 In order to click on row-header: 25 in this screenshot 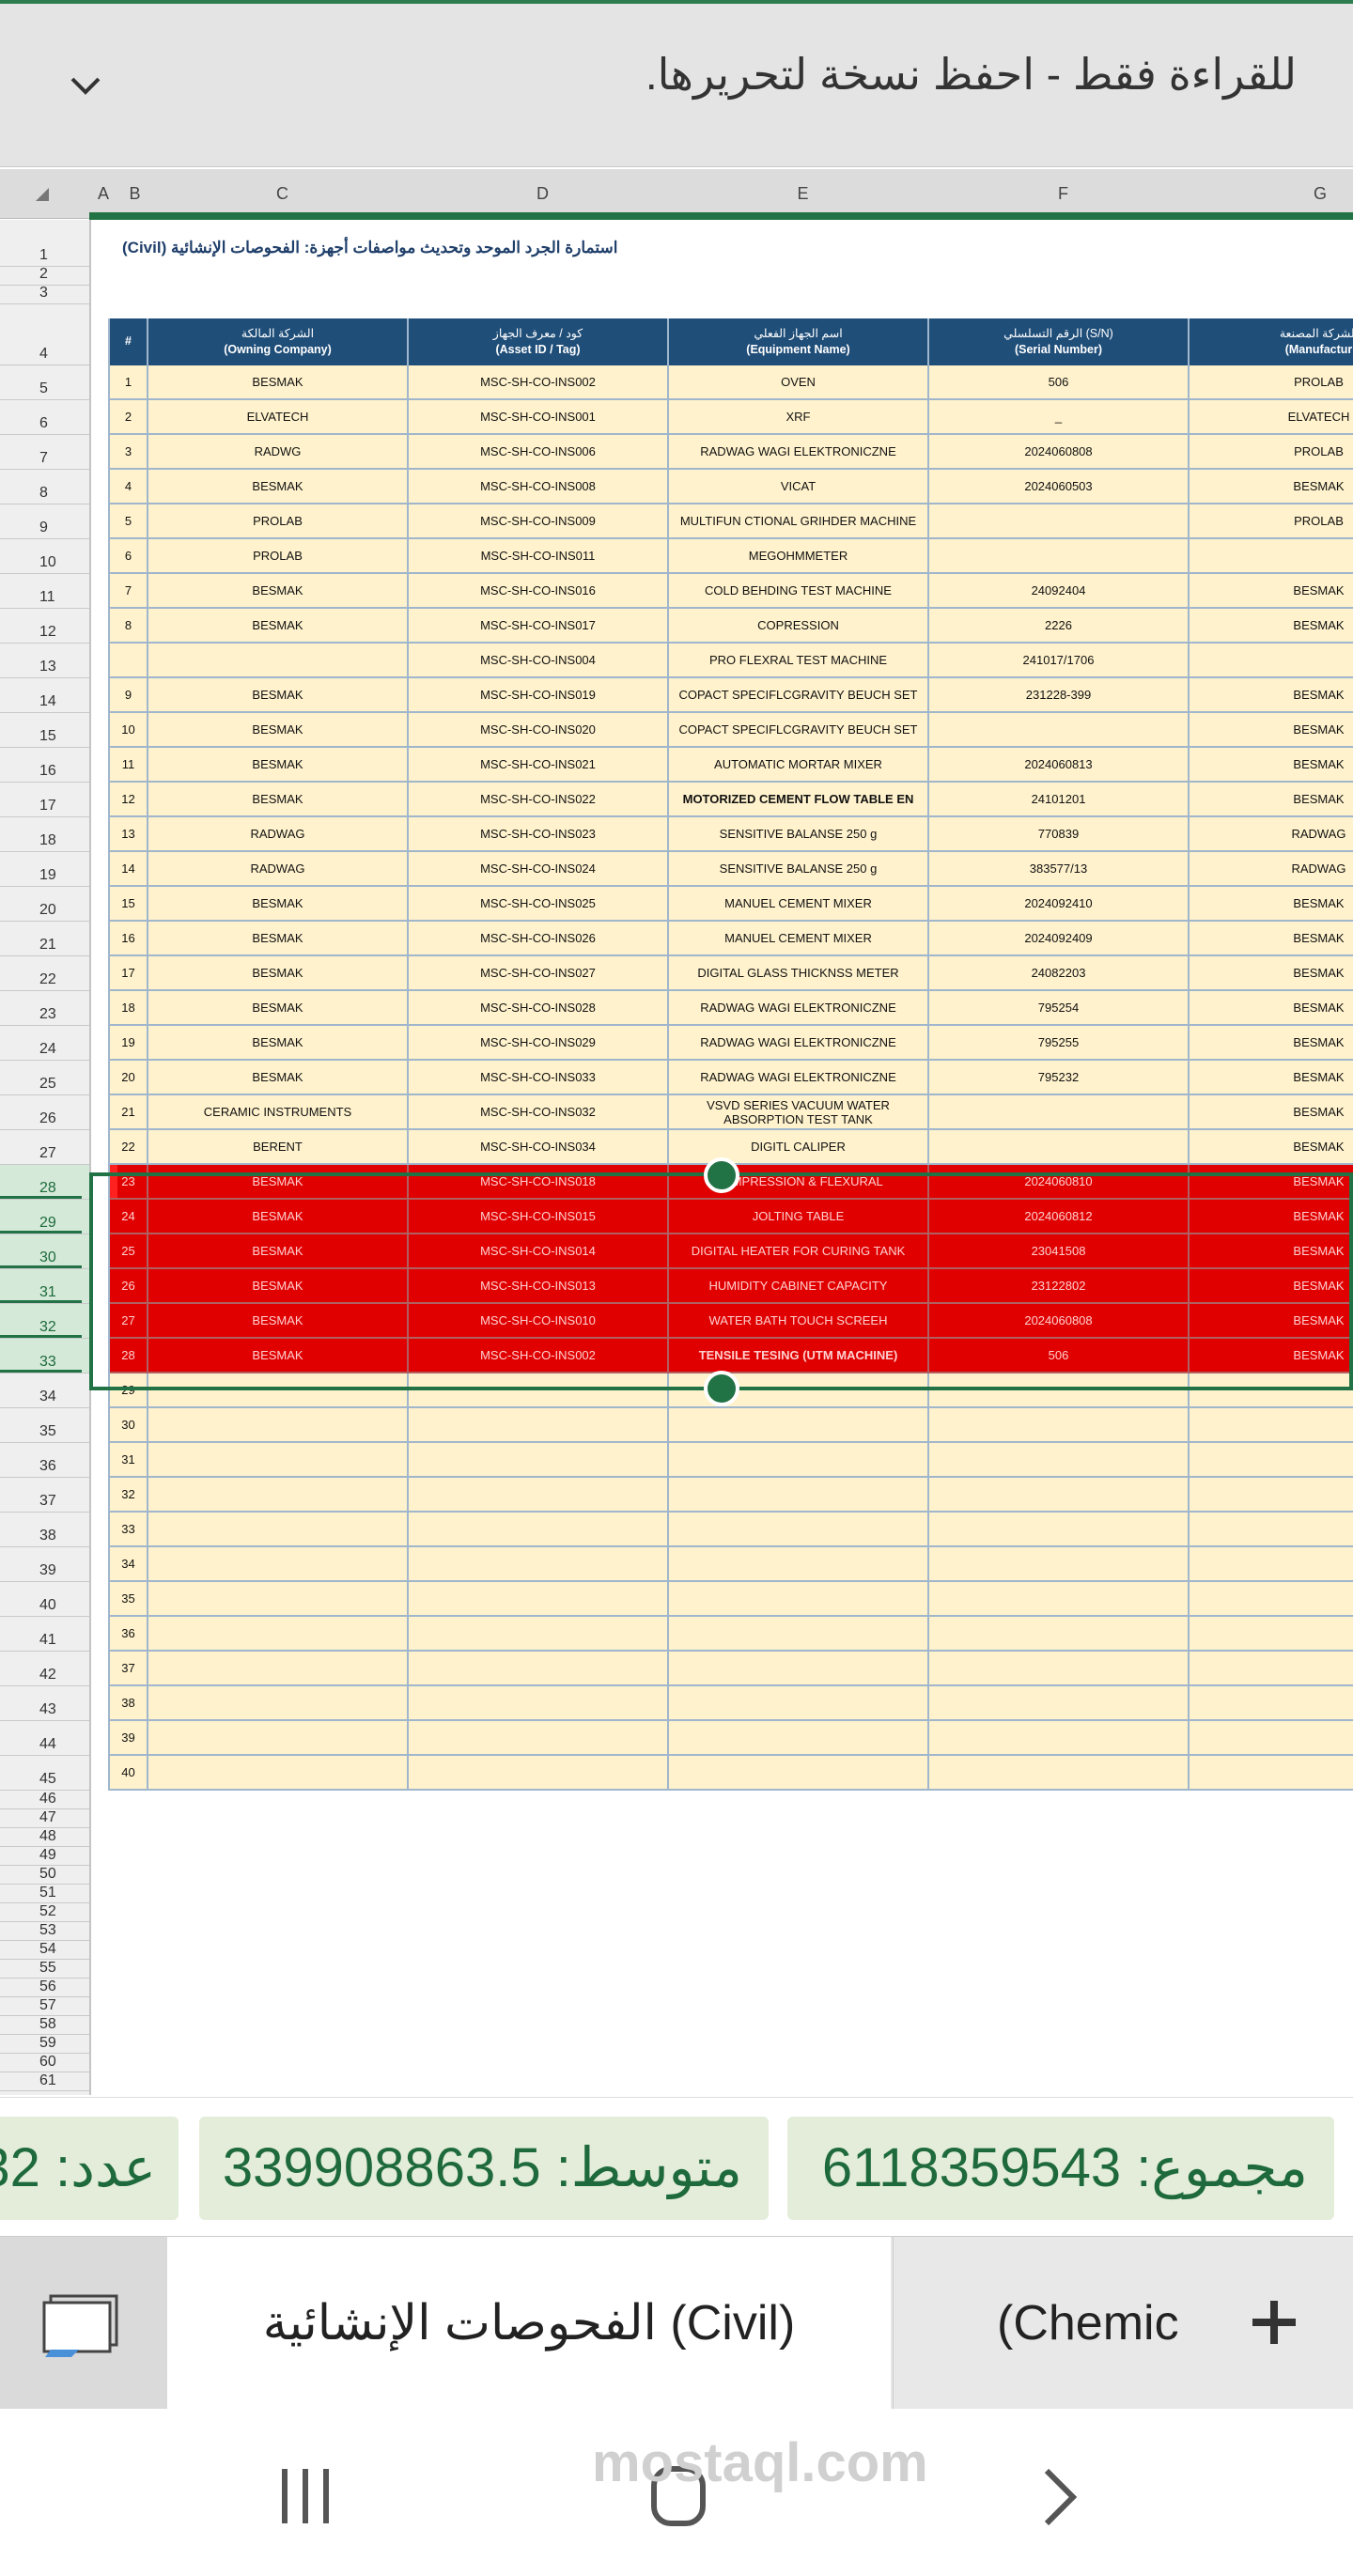, I will do `click(44, 1078)`.